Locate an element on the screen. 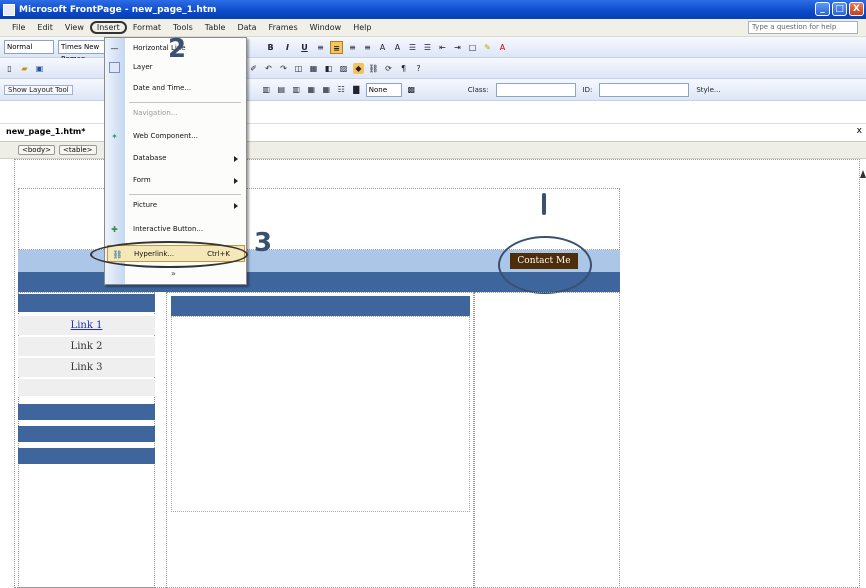 The width and height of the screenshot is (866, 588). menu-item-label: Database is located at coordinates (150, 158).